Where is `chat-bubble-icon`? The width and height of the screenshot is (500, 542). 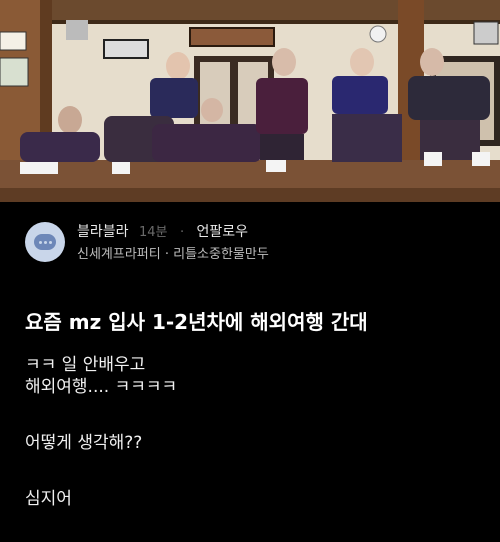 chat-bubble-icon is located at coordinates (45, 242).